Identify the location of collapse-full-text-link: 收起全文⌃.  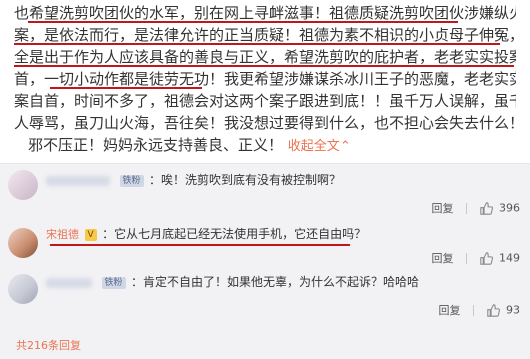
(319, 146).